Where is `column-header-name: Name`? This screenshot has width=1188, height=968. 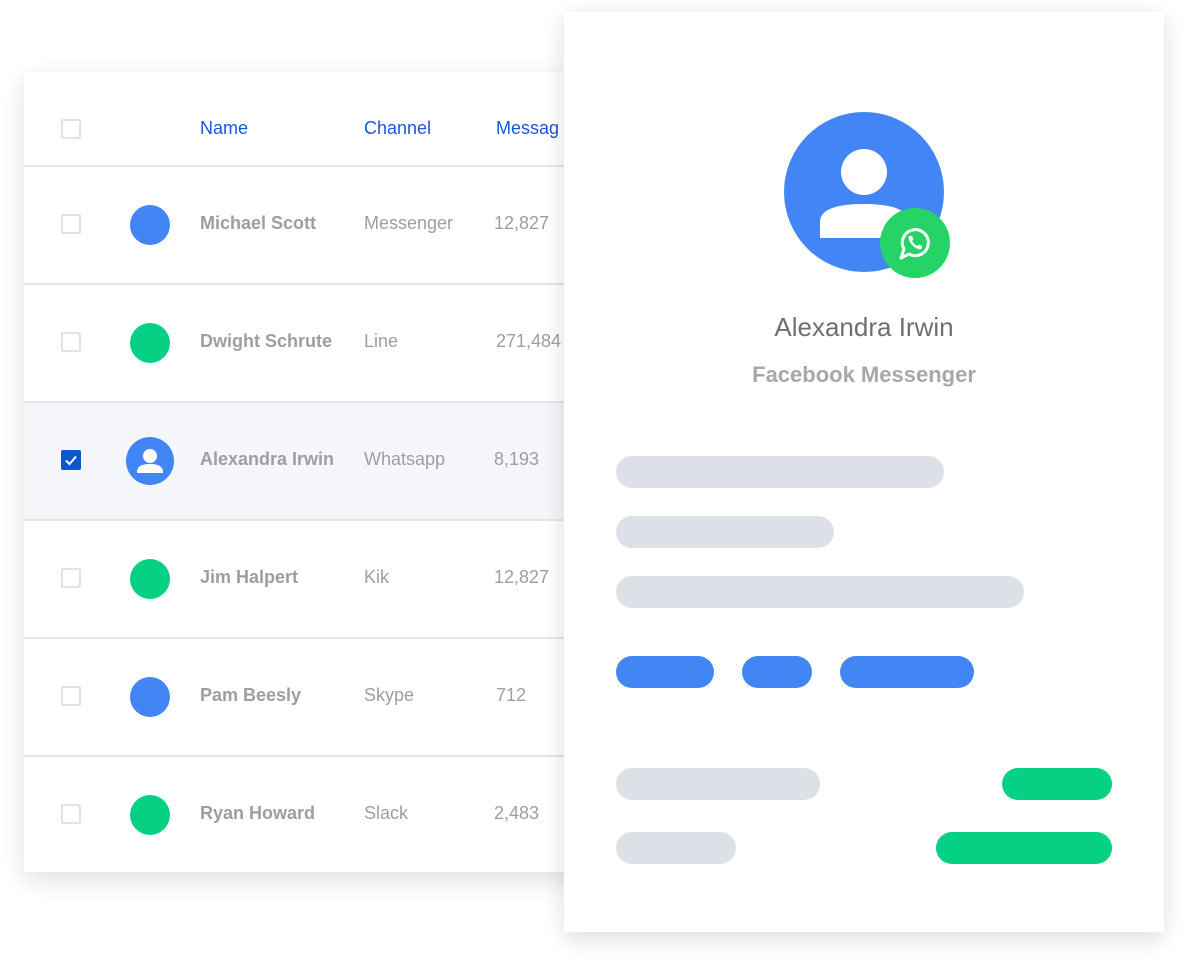
column-header-name: Name is located at coordinates (224, 128).